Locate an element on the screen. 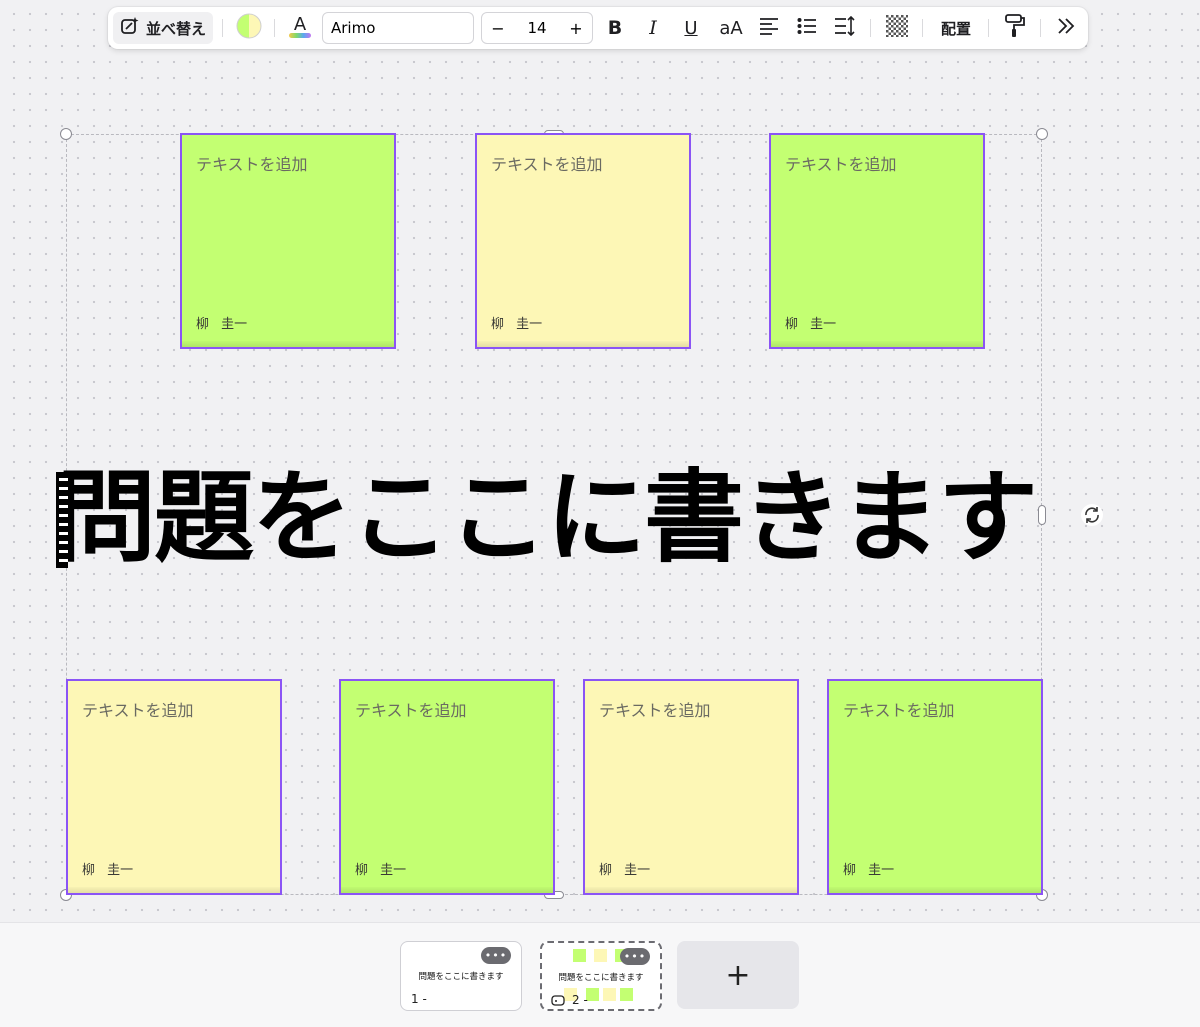 This screenshot has width=1200, height=1027. italic-button: I is located at coordinates (653, 28).